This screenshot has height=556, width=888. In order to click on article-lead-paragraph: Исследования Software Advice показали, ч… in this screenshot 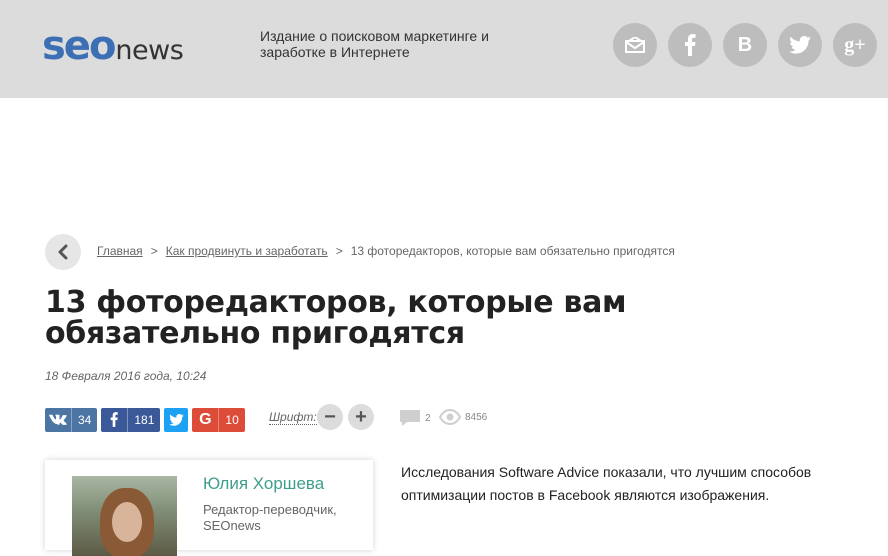, I will do `click(606, 483)`.